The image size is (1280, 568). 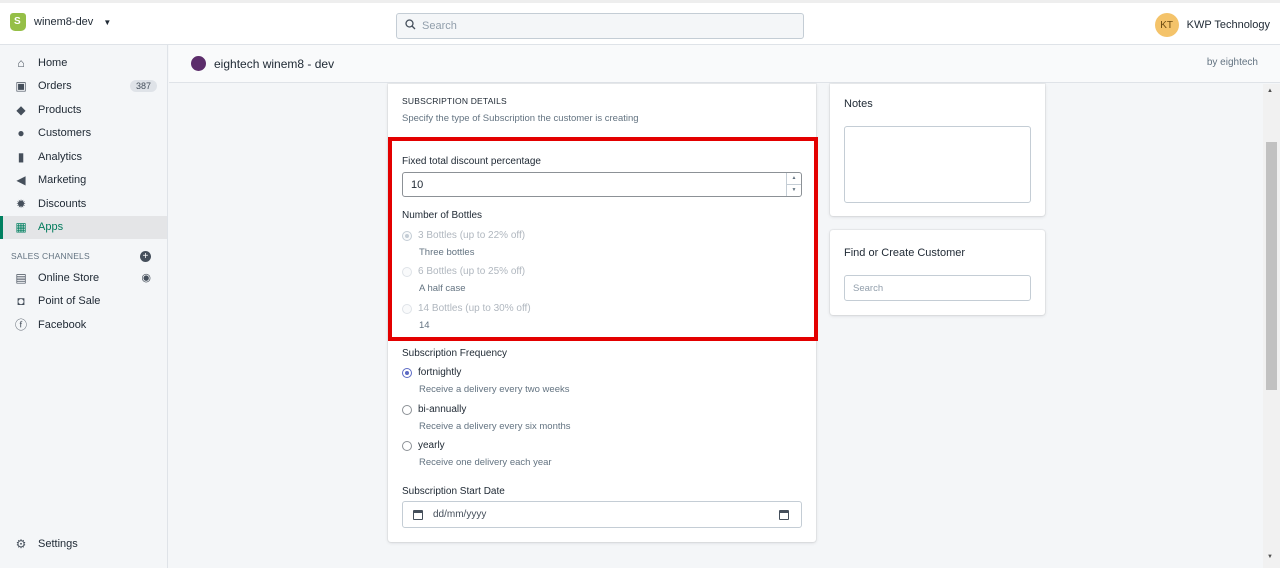 What do you see at coordinates (21, 301) in the screenshot?
I see `bag-icon: ◘` at bounding box center [21, 301].